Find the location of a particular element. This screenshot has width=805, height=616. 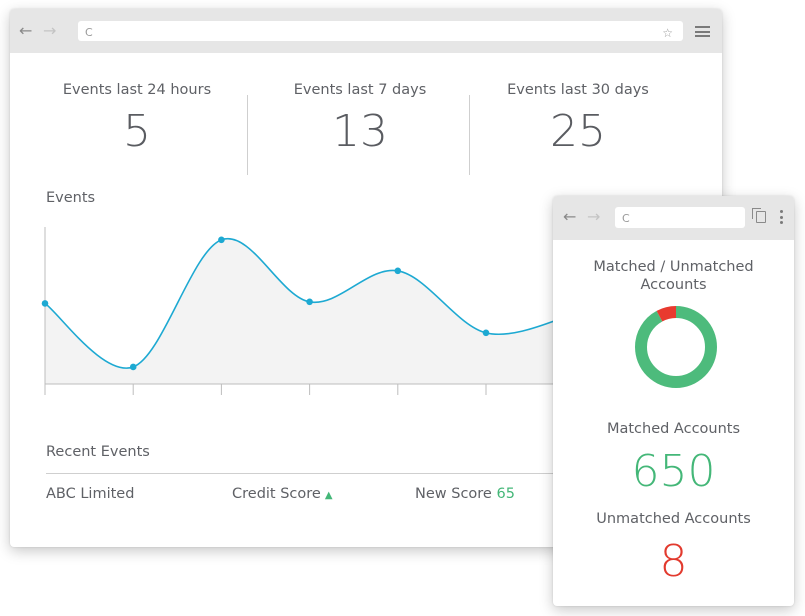

donut-title-line-2: Accounts is located at coordinates (673, 285).